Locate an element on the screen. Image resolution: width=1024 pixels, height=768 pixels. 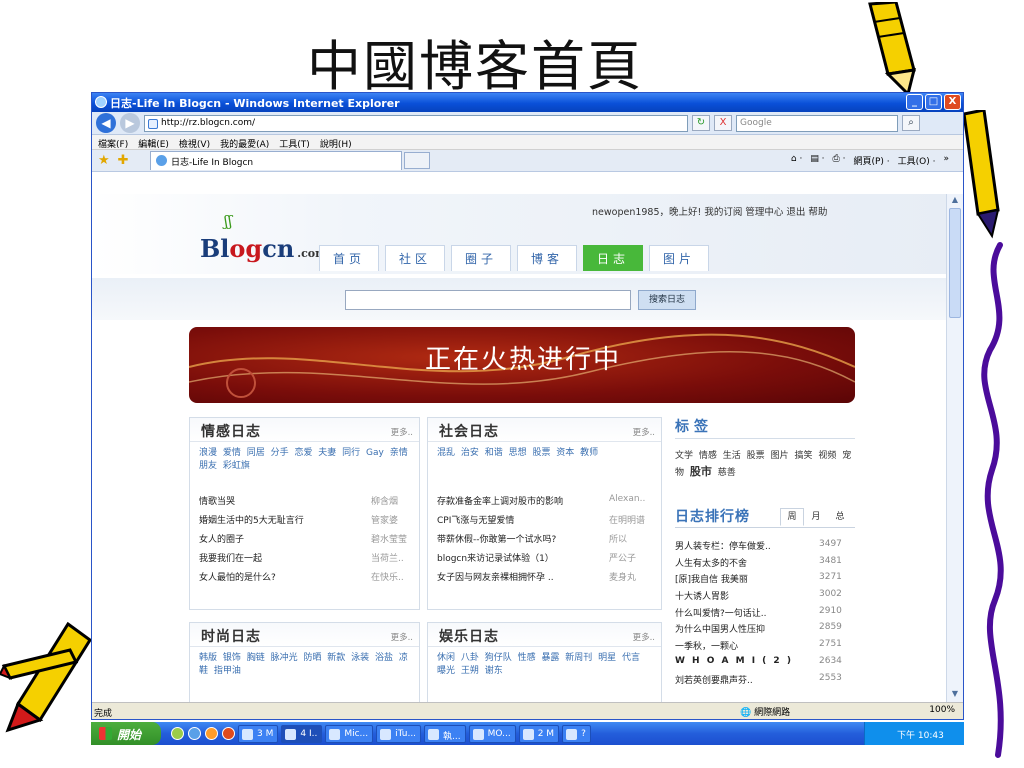
list-item: 存款准备金率上调对股市的影响 Alexan.. is located at coordinates (547, 503).